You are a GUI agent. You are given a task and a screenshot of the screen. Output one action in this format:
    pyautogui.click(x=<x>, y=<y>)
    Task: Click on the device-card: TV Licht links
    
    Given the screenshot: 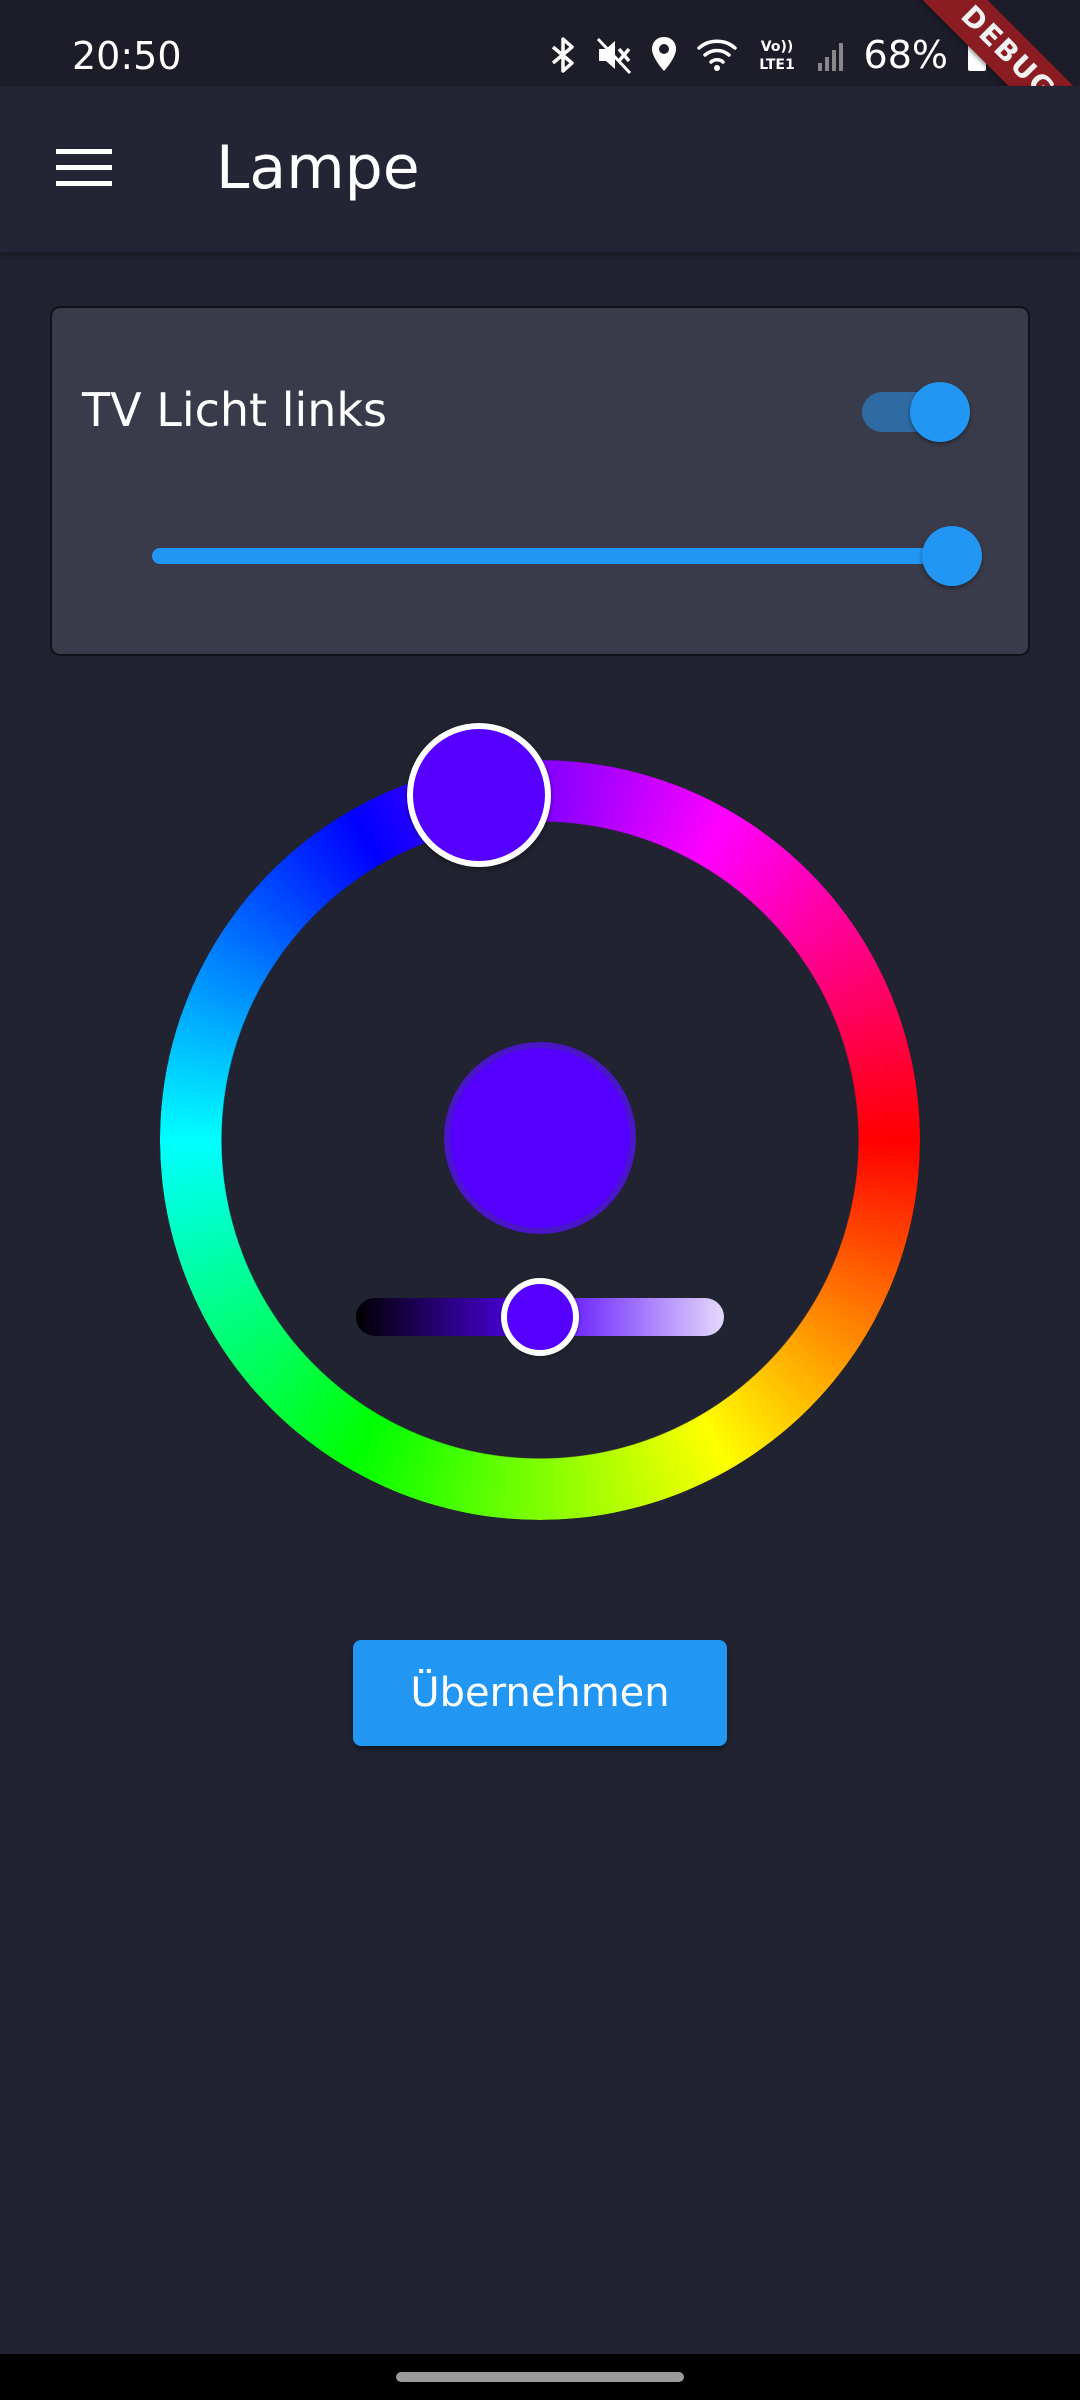 What is the action you would take?
    pyautogui.click(x=540, y=481)
    